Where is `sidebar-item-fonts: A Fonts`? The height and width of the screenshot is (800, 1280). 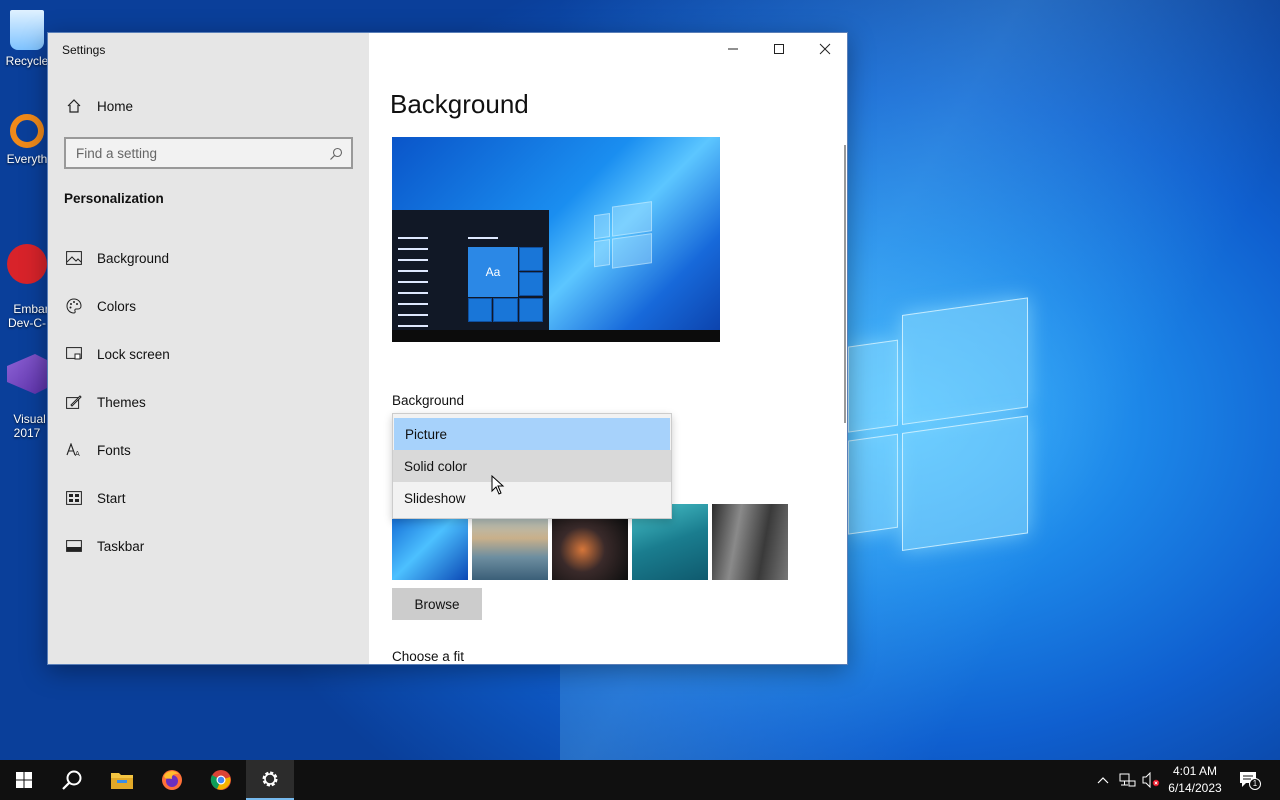
sidebar-item-fonts: A Fonts is located at coordinates (208, 450).